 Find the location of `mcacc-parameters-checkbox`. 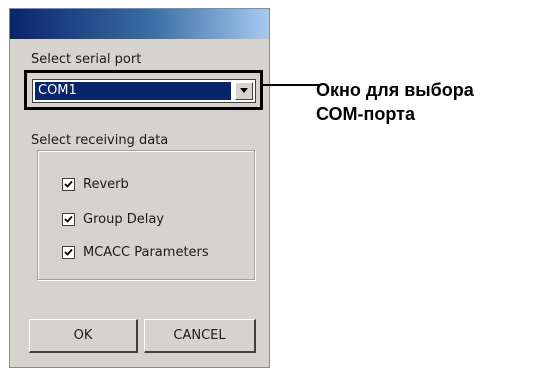

mcacc-parameters-checkbox is located at coordinates (68, 252).